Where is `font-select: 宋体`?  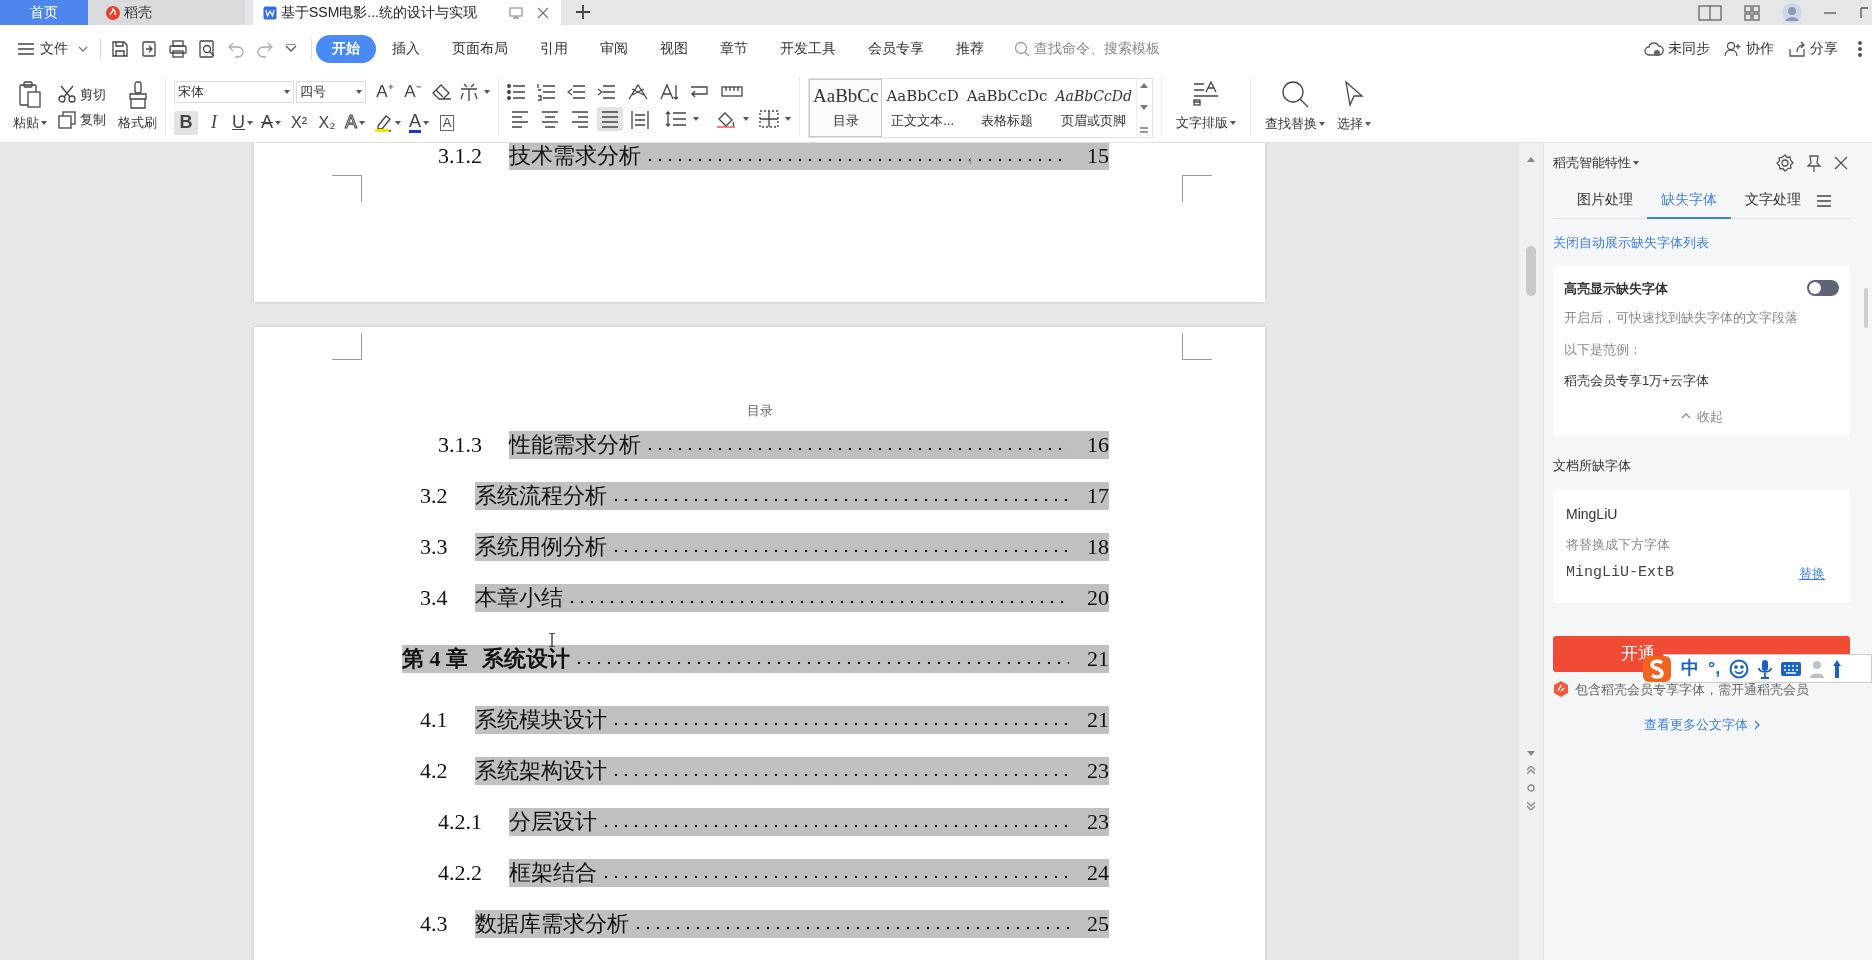 font-select: 宋体 is located at coordinates (234, 92).